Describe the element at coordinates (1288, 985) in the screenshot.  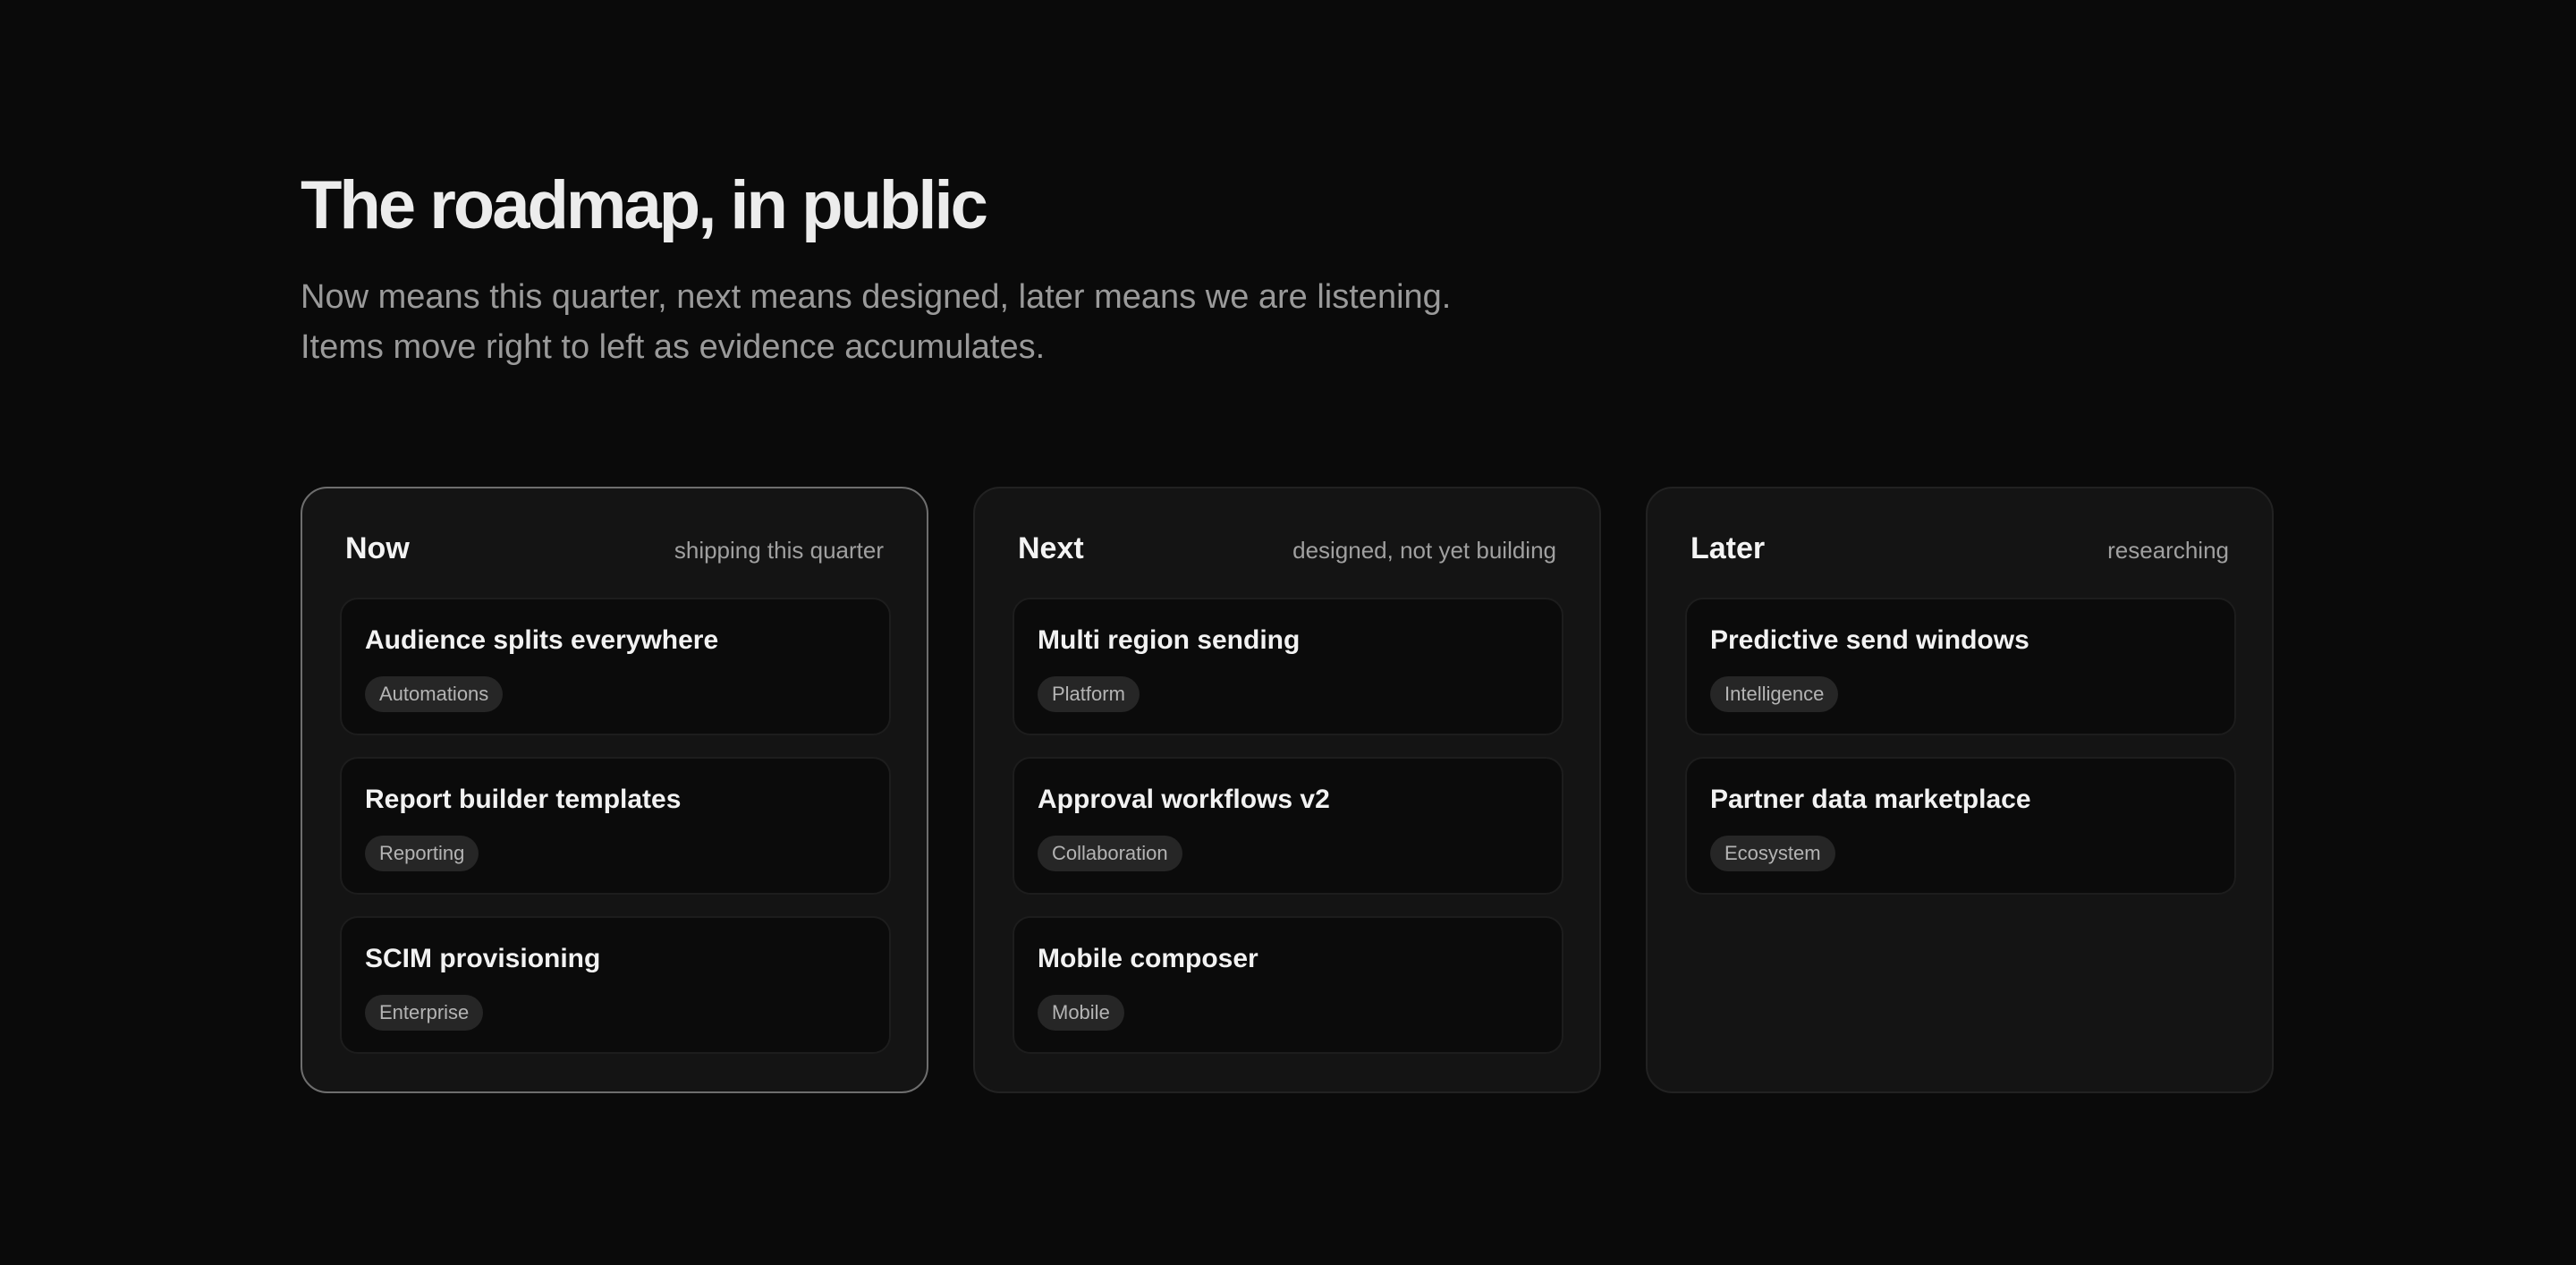
I see `roadmap-card: Mobile composer Mobile` at that location.